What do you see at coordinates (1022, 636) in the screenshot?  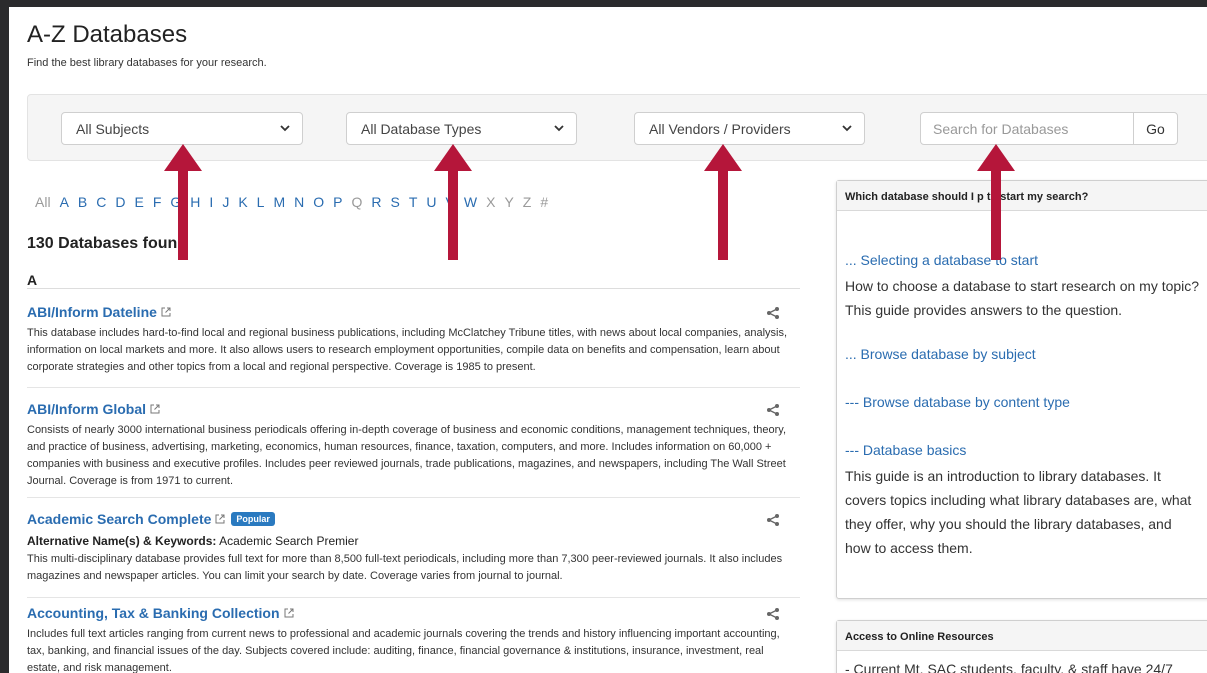 I see `panel-heading: Access to Online Resources` at bounding box center [1022, 636].